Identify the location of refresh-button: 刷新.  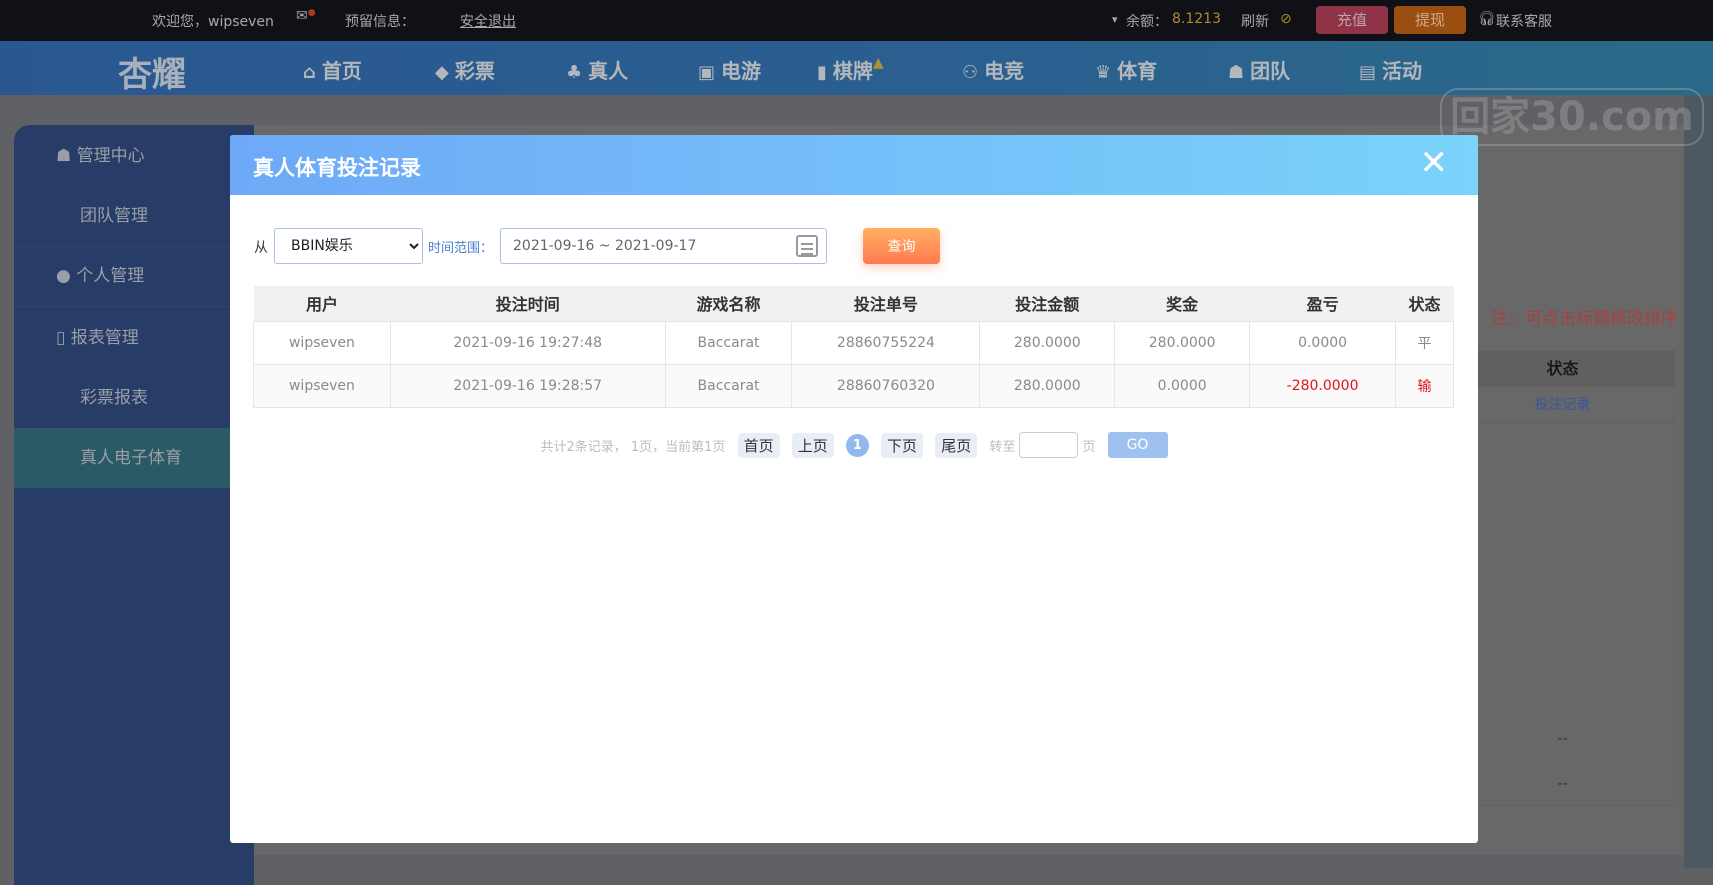
(1255, 21).